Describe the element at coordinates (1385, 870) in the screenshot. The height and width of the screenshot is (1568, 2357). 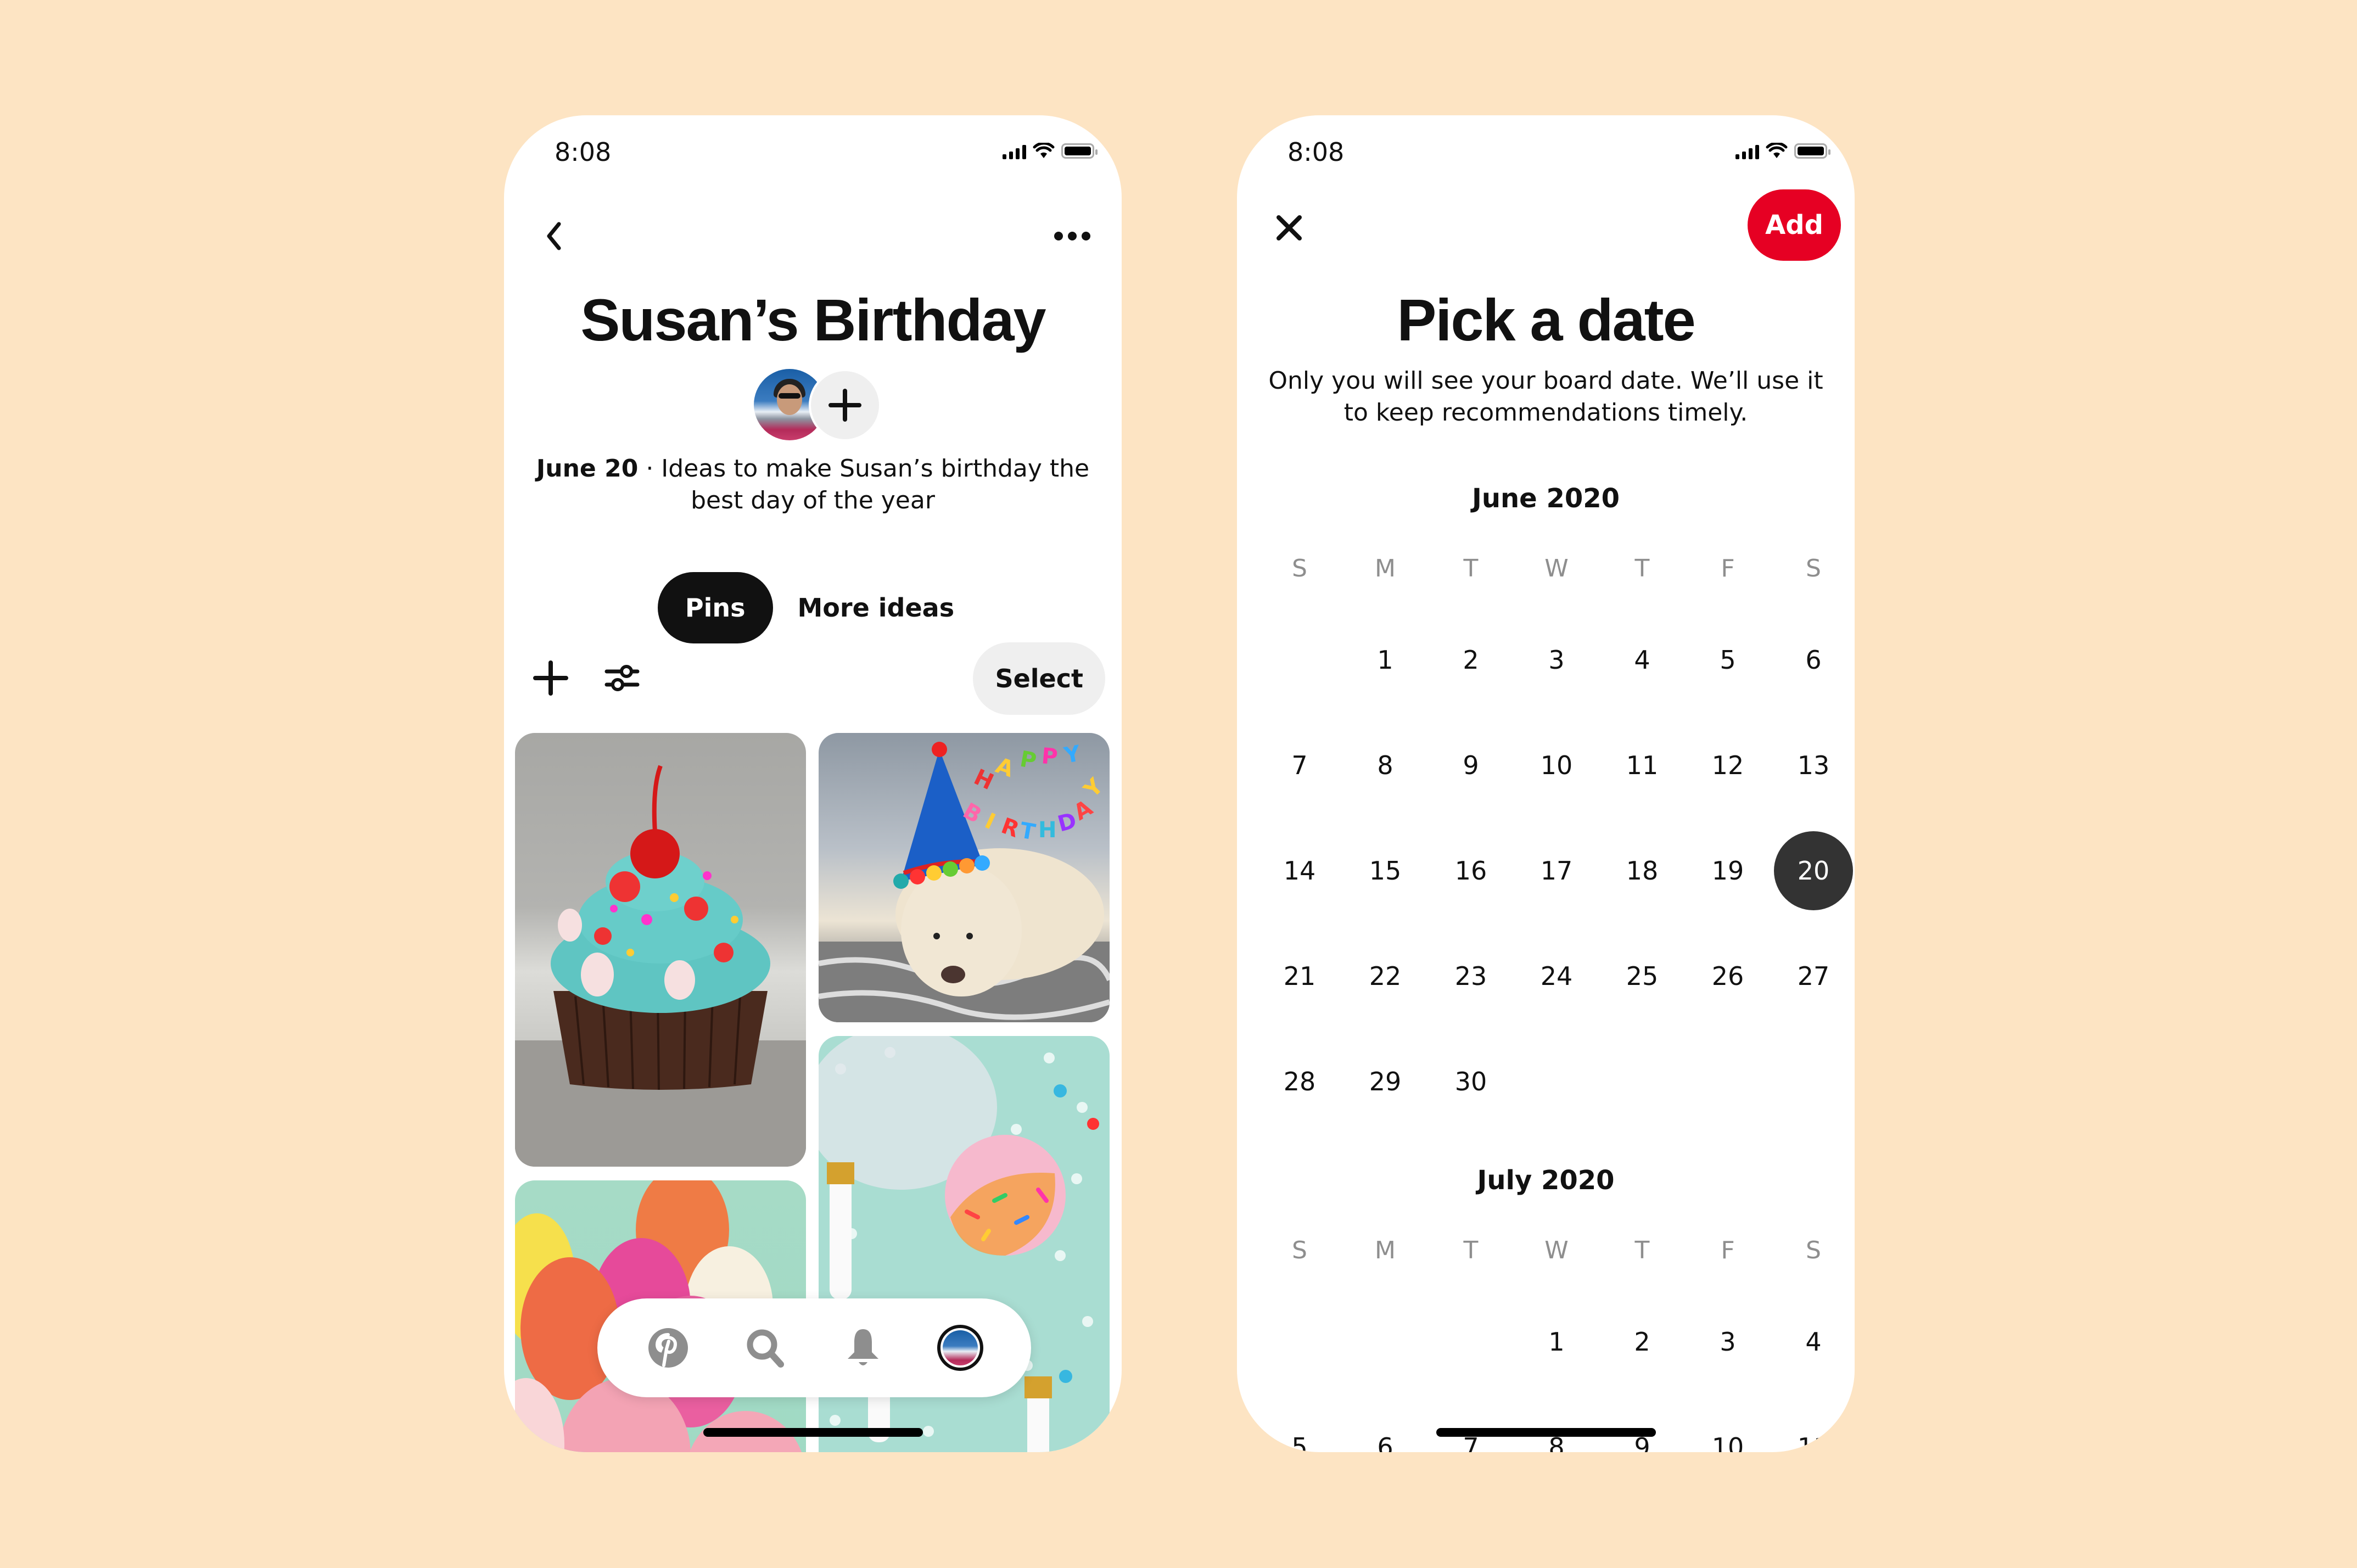
I see `calendar-day: 15` at that location.